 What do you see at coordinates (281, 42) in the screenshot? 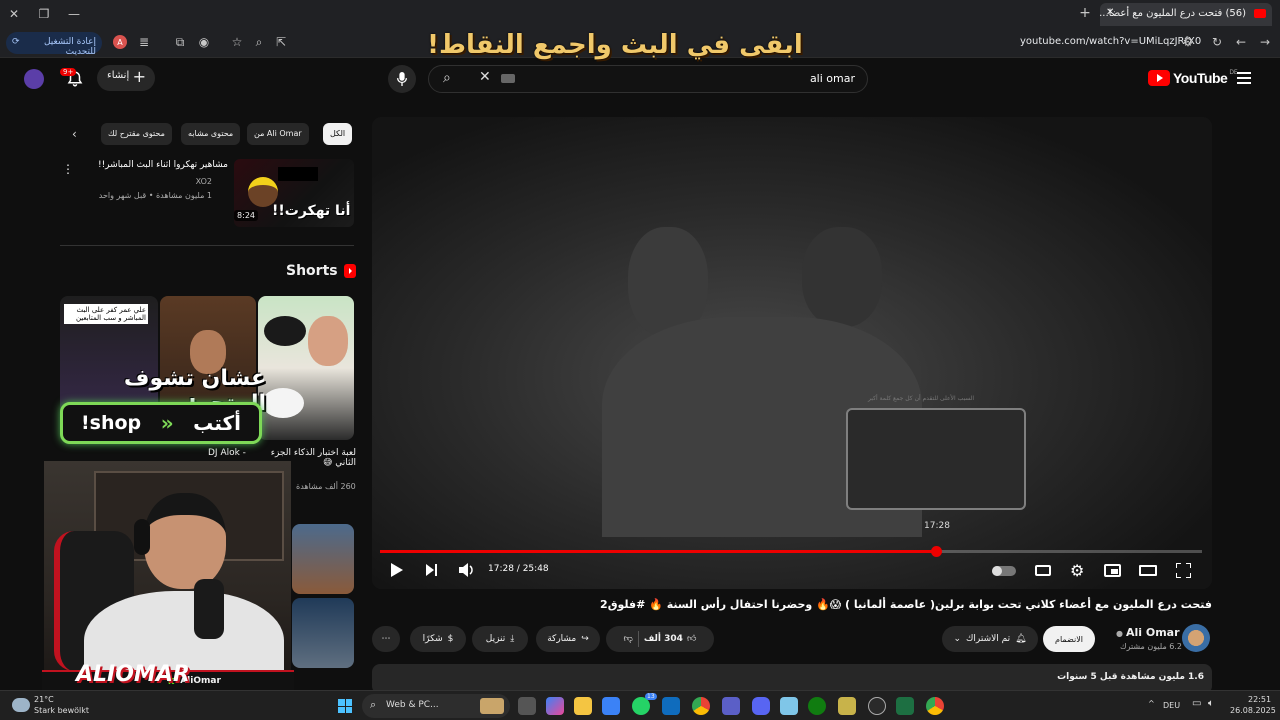
I see `install-app-icon: ⇱` at bounding box center [281, 42].